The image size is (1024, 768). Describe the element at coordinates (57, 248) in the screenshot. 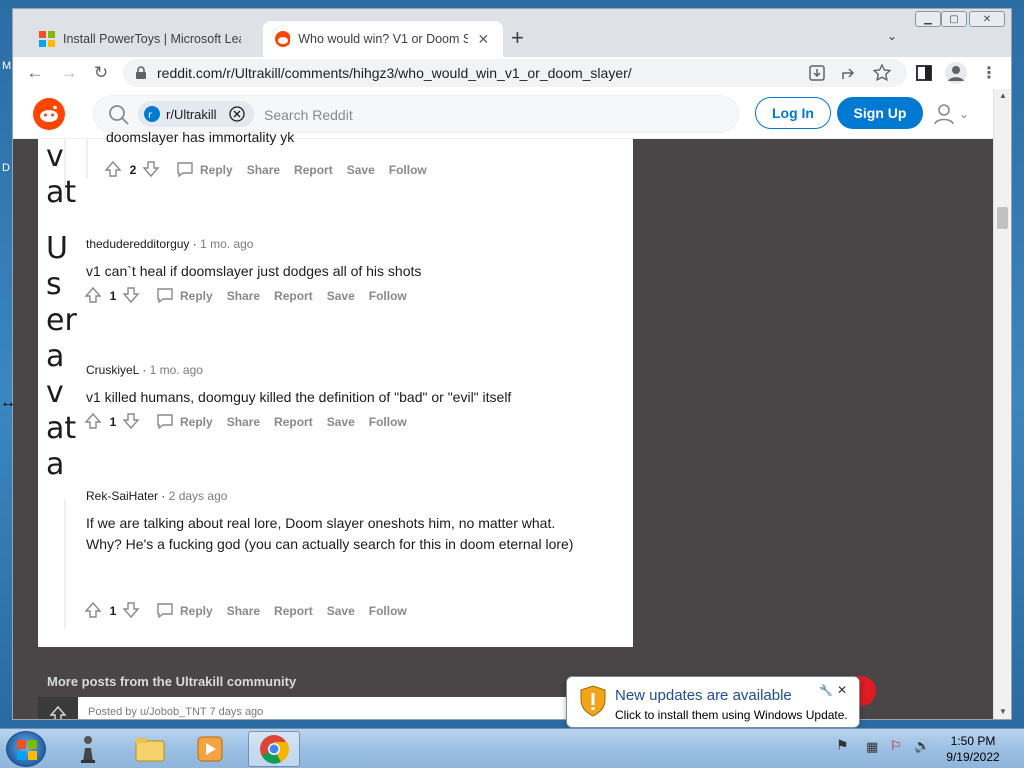

I see `broken-avatar-text: U` at that location.